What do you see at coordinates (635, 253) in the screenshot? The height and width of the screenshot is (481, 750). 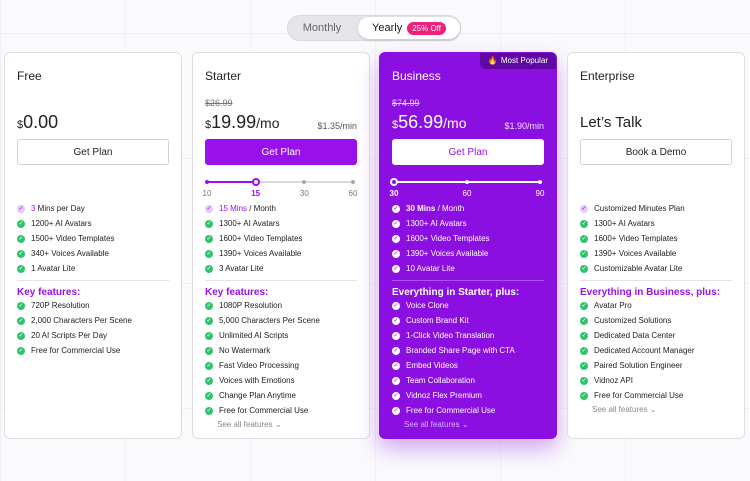 I see `feature-text: 1390+ Voices Available` at bounding box center [635, 253].